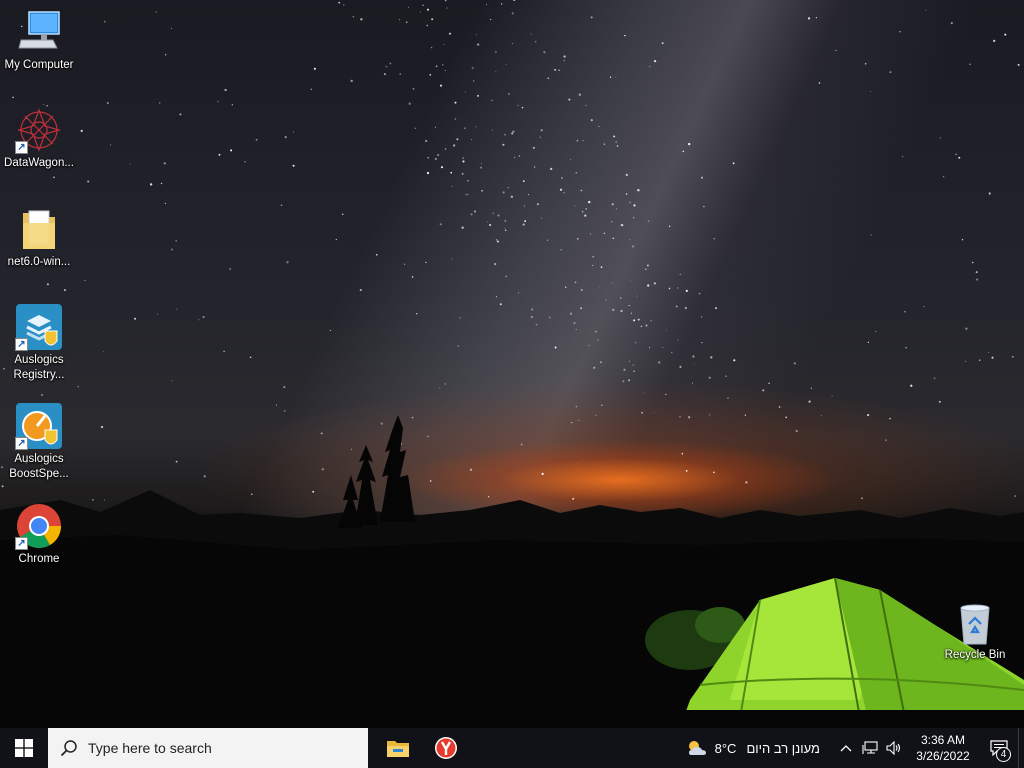 Image resolution: width=1024 pixels, height=768 pixels. I want to click on taskbar-search-box: Type here to search, so click(208, 748).